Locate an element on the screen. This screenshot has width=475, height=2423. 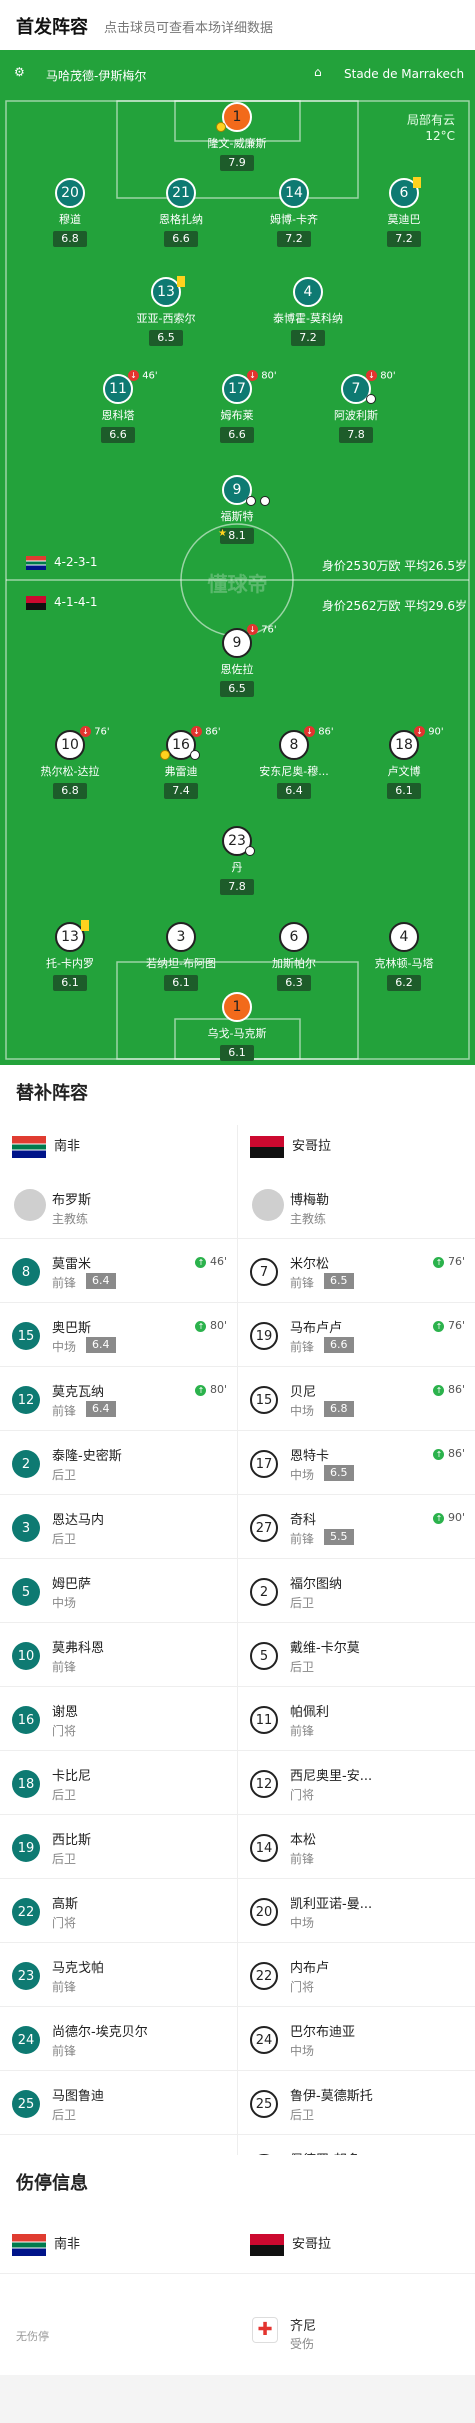
player-away: 18 卢文博 6.1 is located at coordinates (404, 764).